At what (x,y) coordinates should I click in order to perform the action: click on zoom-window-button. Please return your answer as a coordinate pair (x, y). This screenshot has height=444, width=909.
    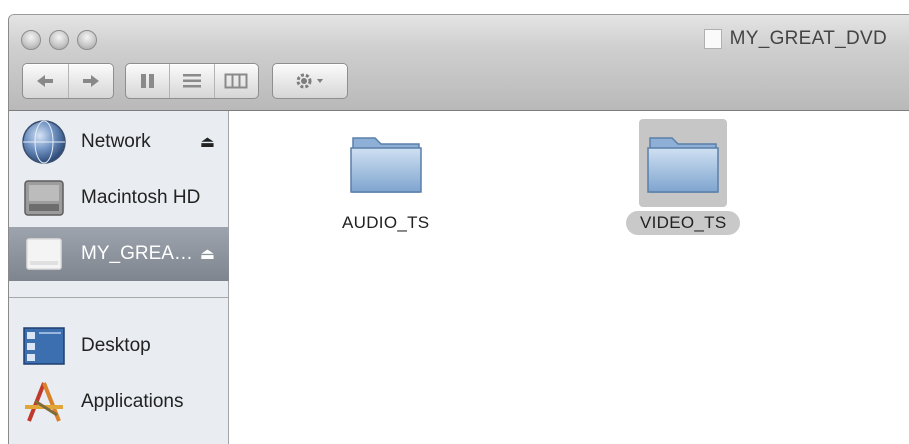
    Looking at the image, I should click on (87, 40).